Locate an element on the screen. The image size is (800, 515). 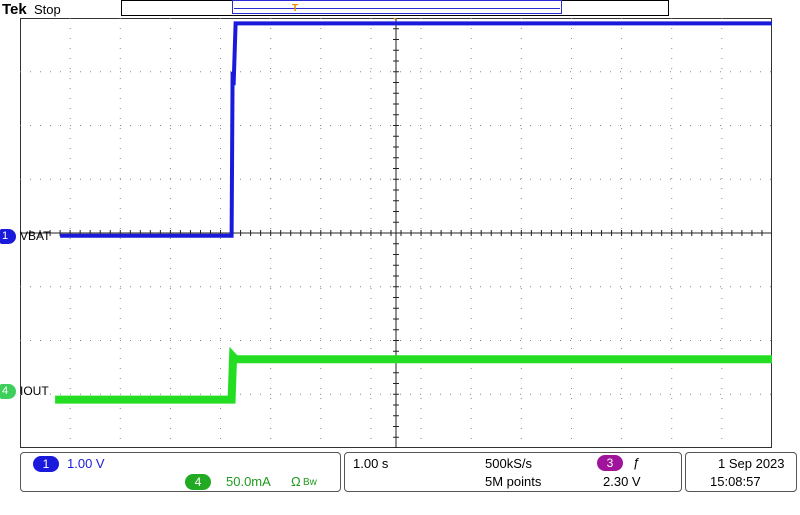
bandwidth-limit-icon: Bw is located at coordinates (310, 482).